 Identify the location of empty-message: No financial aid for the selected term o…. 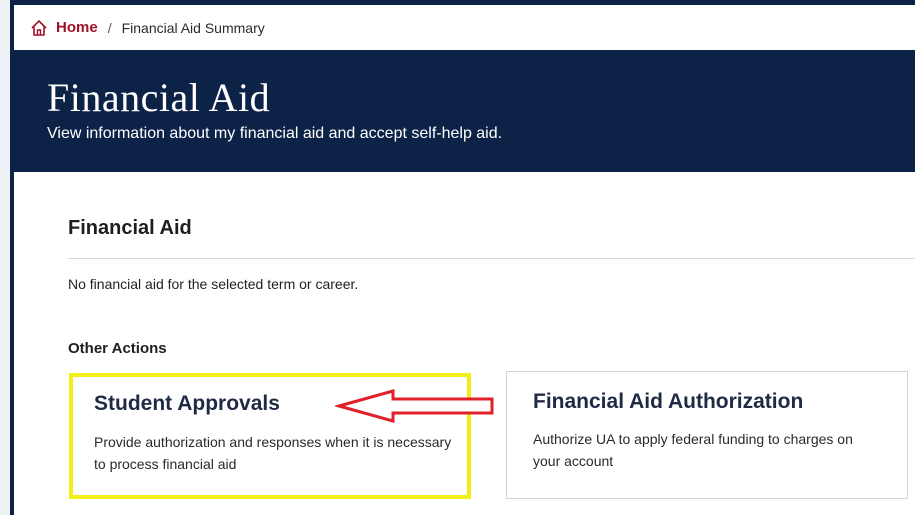
(213, 284).